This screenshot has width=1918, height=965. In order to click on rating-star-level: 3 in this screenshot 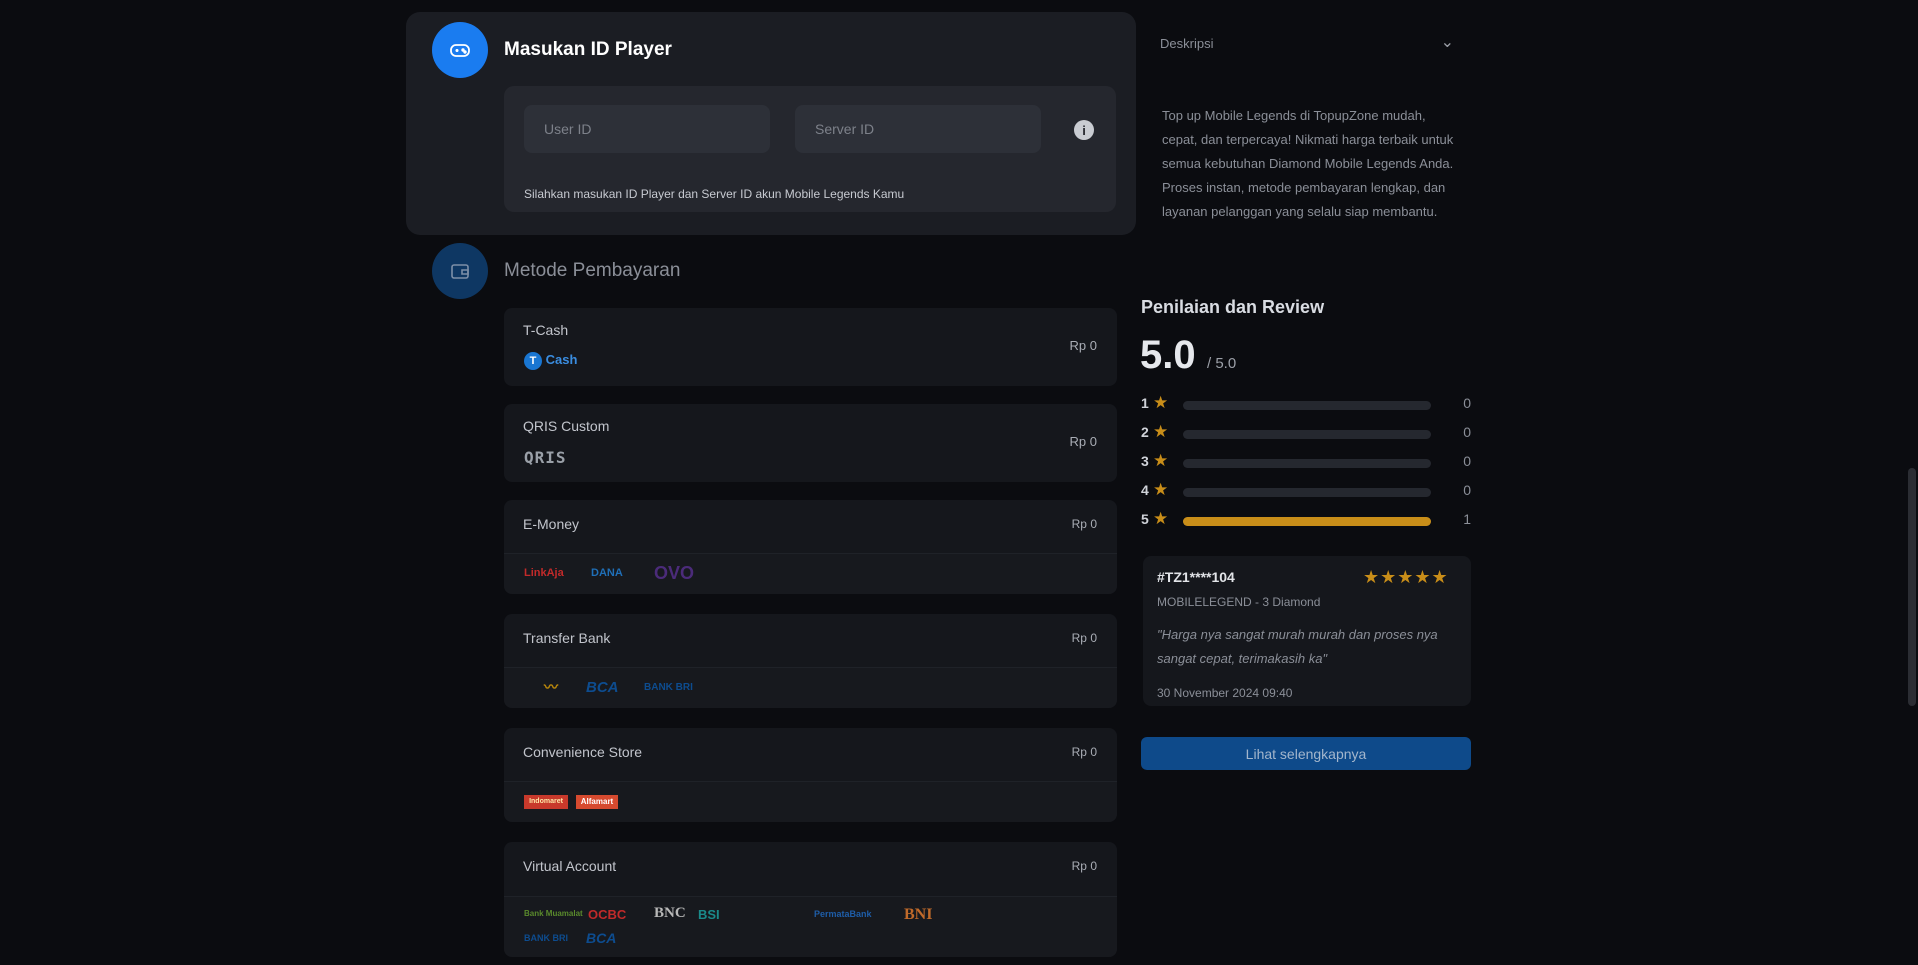, I will do `click(1145, 461)`.